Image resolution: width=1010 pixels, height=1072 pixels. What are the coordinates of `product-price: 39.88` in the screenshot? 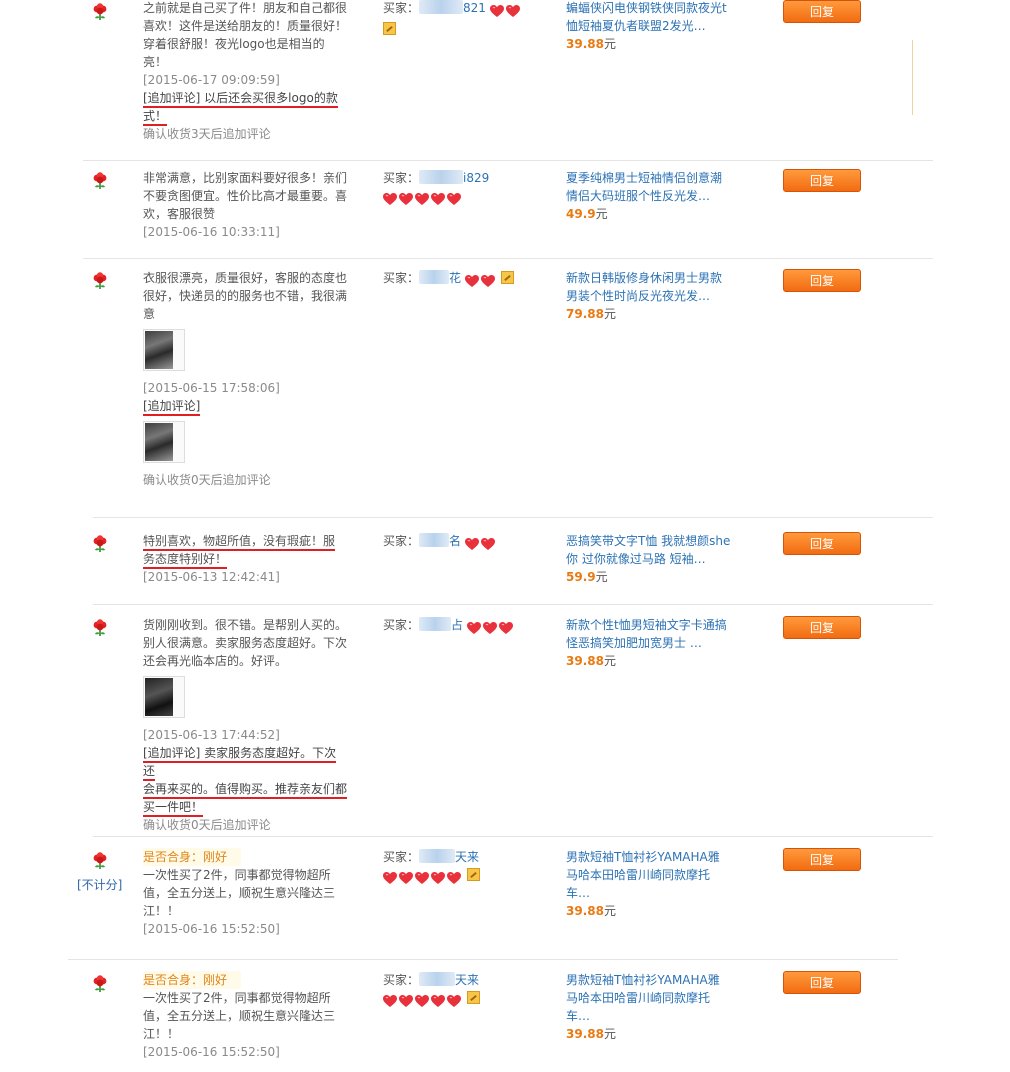 It's located at (585, 911).